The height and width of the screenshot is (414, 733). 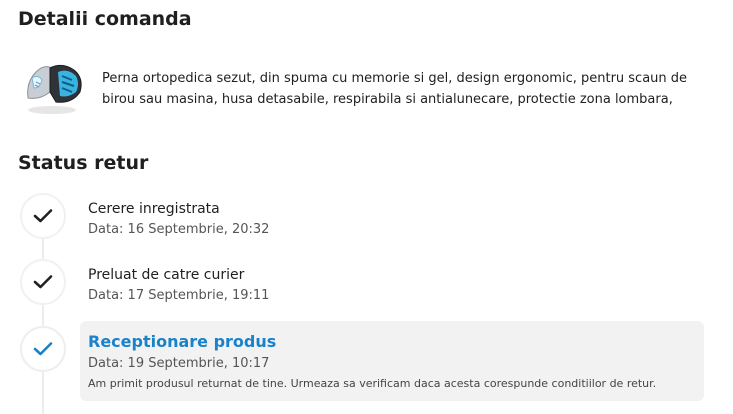 What do you see at coordinates (166, 275) in the screenshot?
I see `step-title: Preluat de catre curier` at bounding box center [166, 275].